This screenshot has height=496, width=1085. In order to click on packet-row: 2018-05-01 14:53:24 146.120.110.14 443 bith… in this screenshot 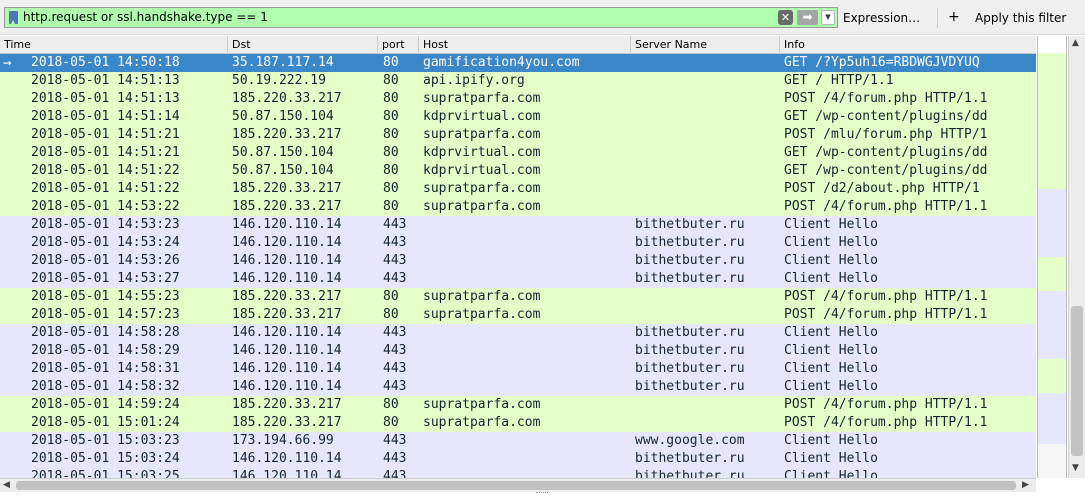, I will do `click(518, 243)`.